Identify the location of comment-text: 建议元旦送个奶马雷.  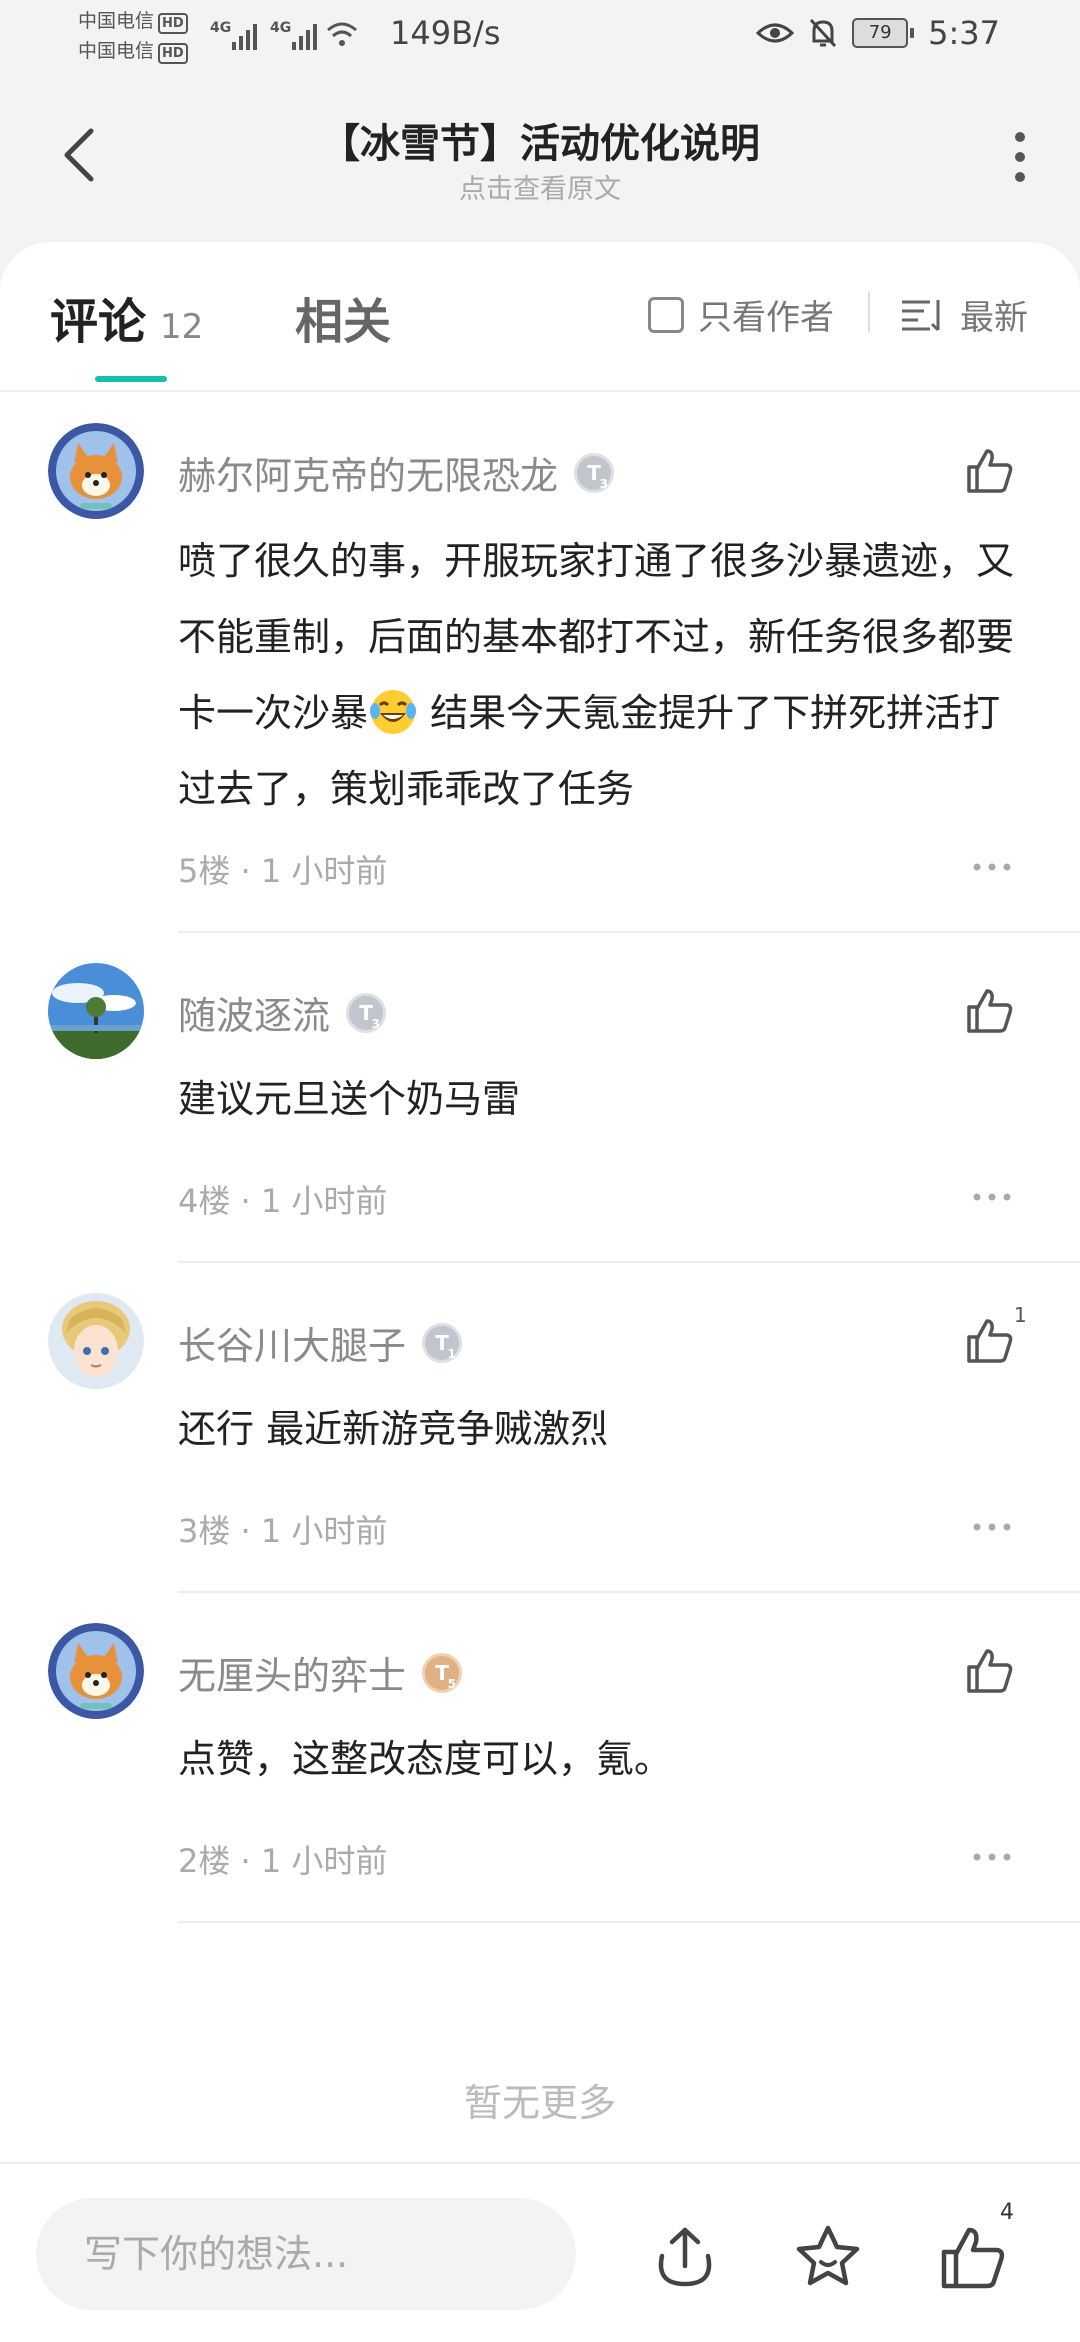
(349, 1099).